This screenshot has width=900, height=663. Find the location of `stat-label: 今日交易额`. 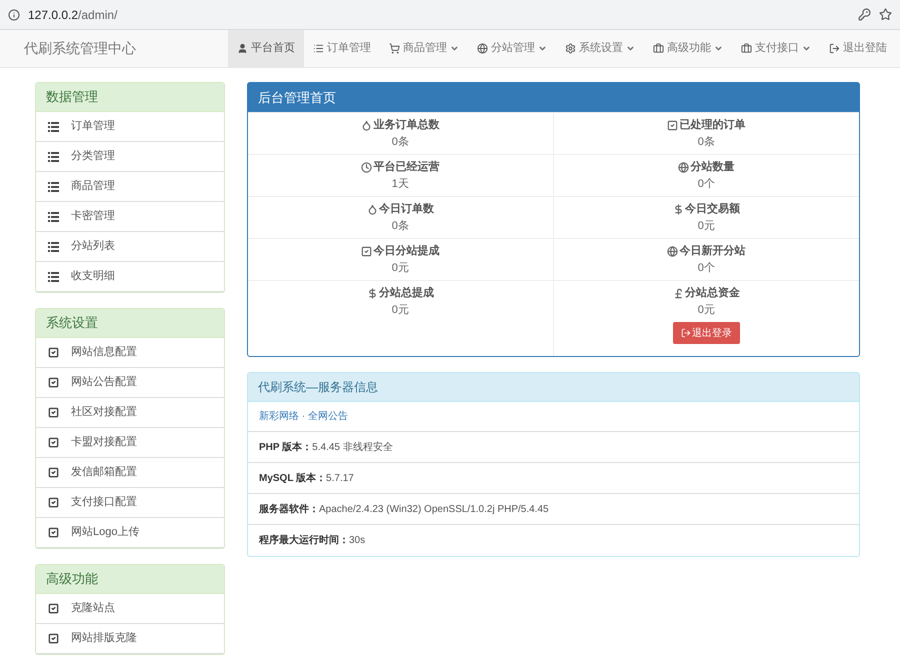

stat-label: 今日交易额 is located at coordinates (712, 209).